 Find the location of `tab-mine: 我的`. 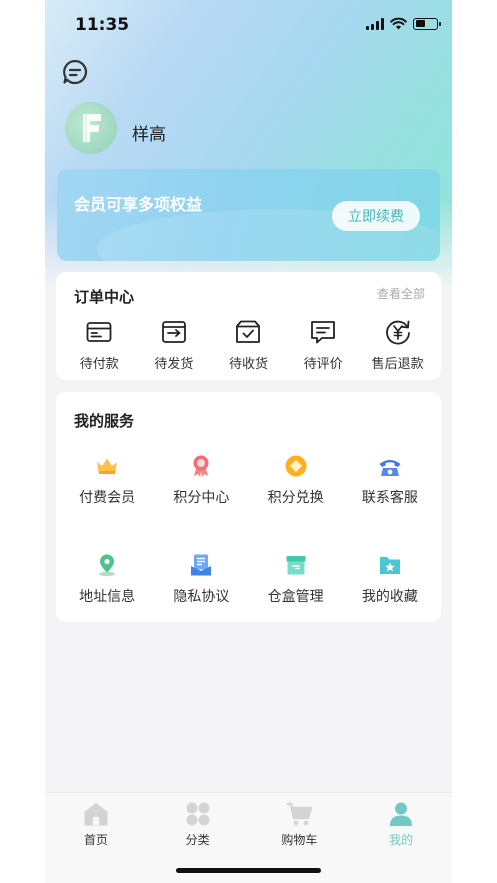

tab-mine: 我的 is located at coordinates (401, 824).